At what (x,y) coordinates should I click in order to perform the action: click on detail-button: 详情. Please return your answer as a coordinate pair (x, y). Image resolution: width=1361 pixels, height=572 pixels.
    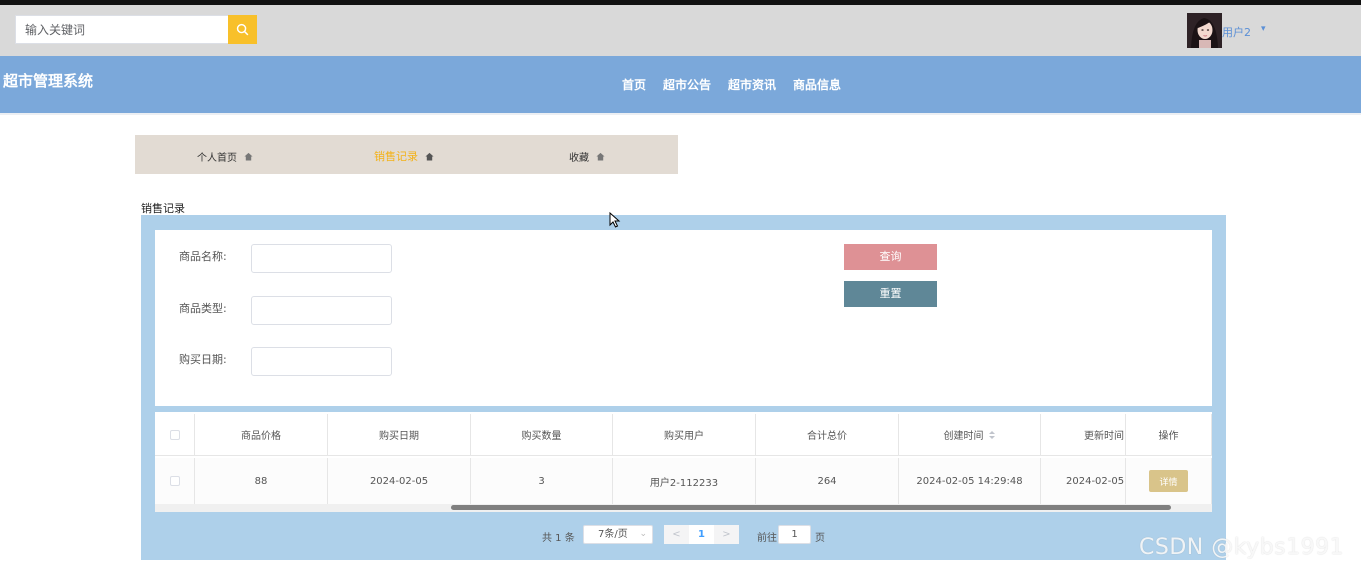
    Looking at the image, I should click on (1168, 481).